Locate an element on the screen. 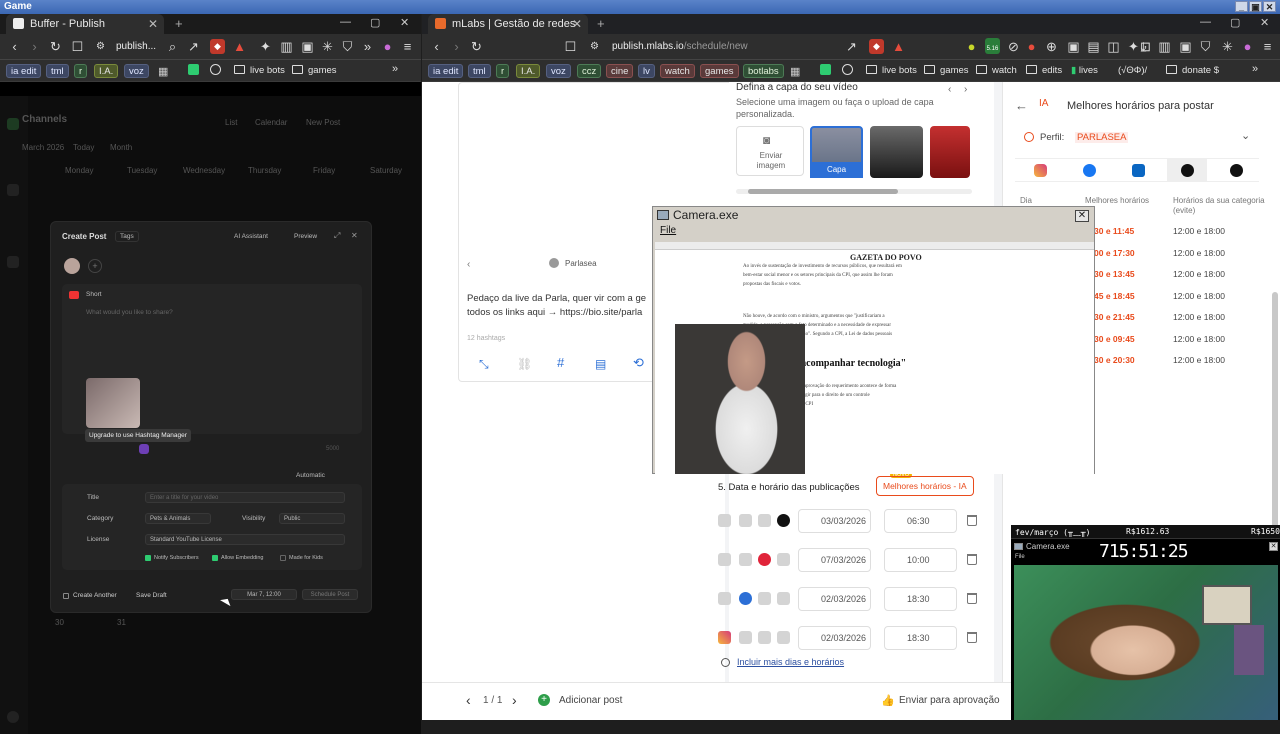 This screenshot has width=1280, height=734. os-close-button: ✕ is located at coordinates (1269, 6).